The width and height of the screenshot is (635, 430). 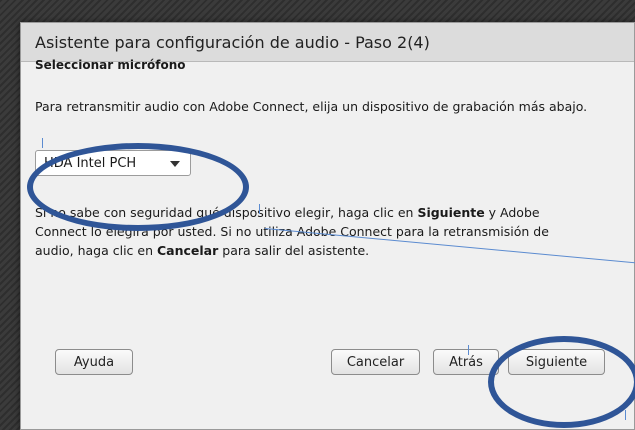 What do you see at coordinates (451, 212) in the screenshot?
I see `help-text-next: Siguiente` at bounding box center [451, 212].